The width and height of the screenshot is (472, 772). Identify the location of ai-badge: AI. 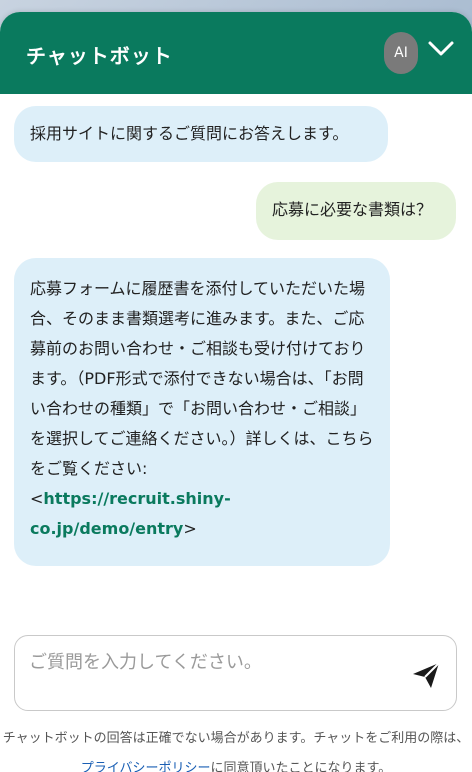
(401, 53).